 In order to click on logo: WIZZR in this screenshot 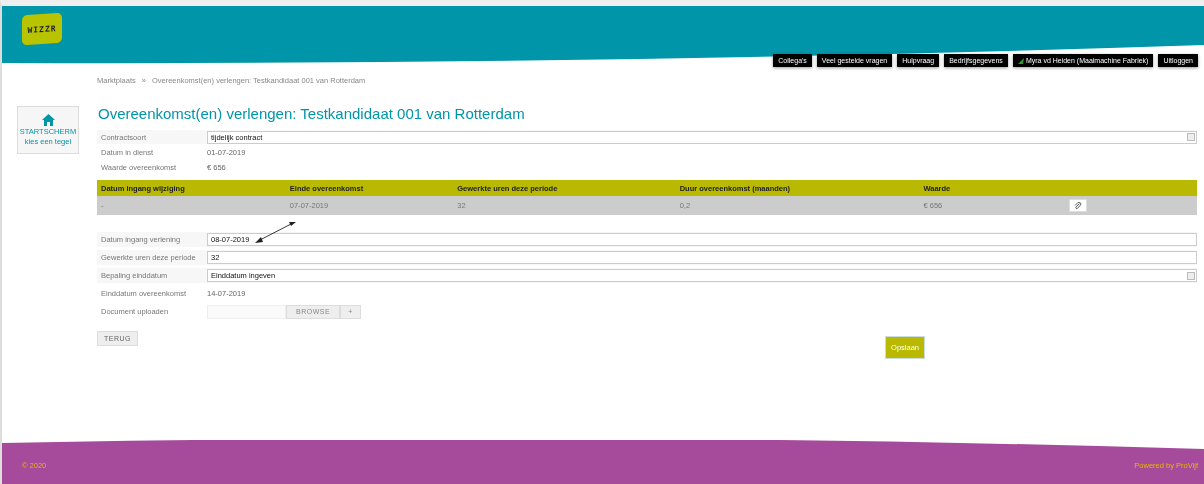, I will do `click(42, 29)`.